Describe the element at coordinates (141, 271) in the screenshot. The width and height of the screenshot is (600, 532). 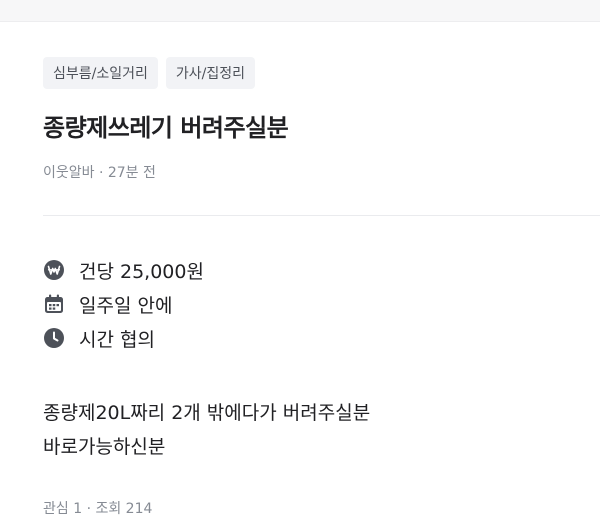
I see `pay-text: 건당 25,000원` at that location.